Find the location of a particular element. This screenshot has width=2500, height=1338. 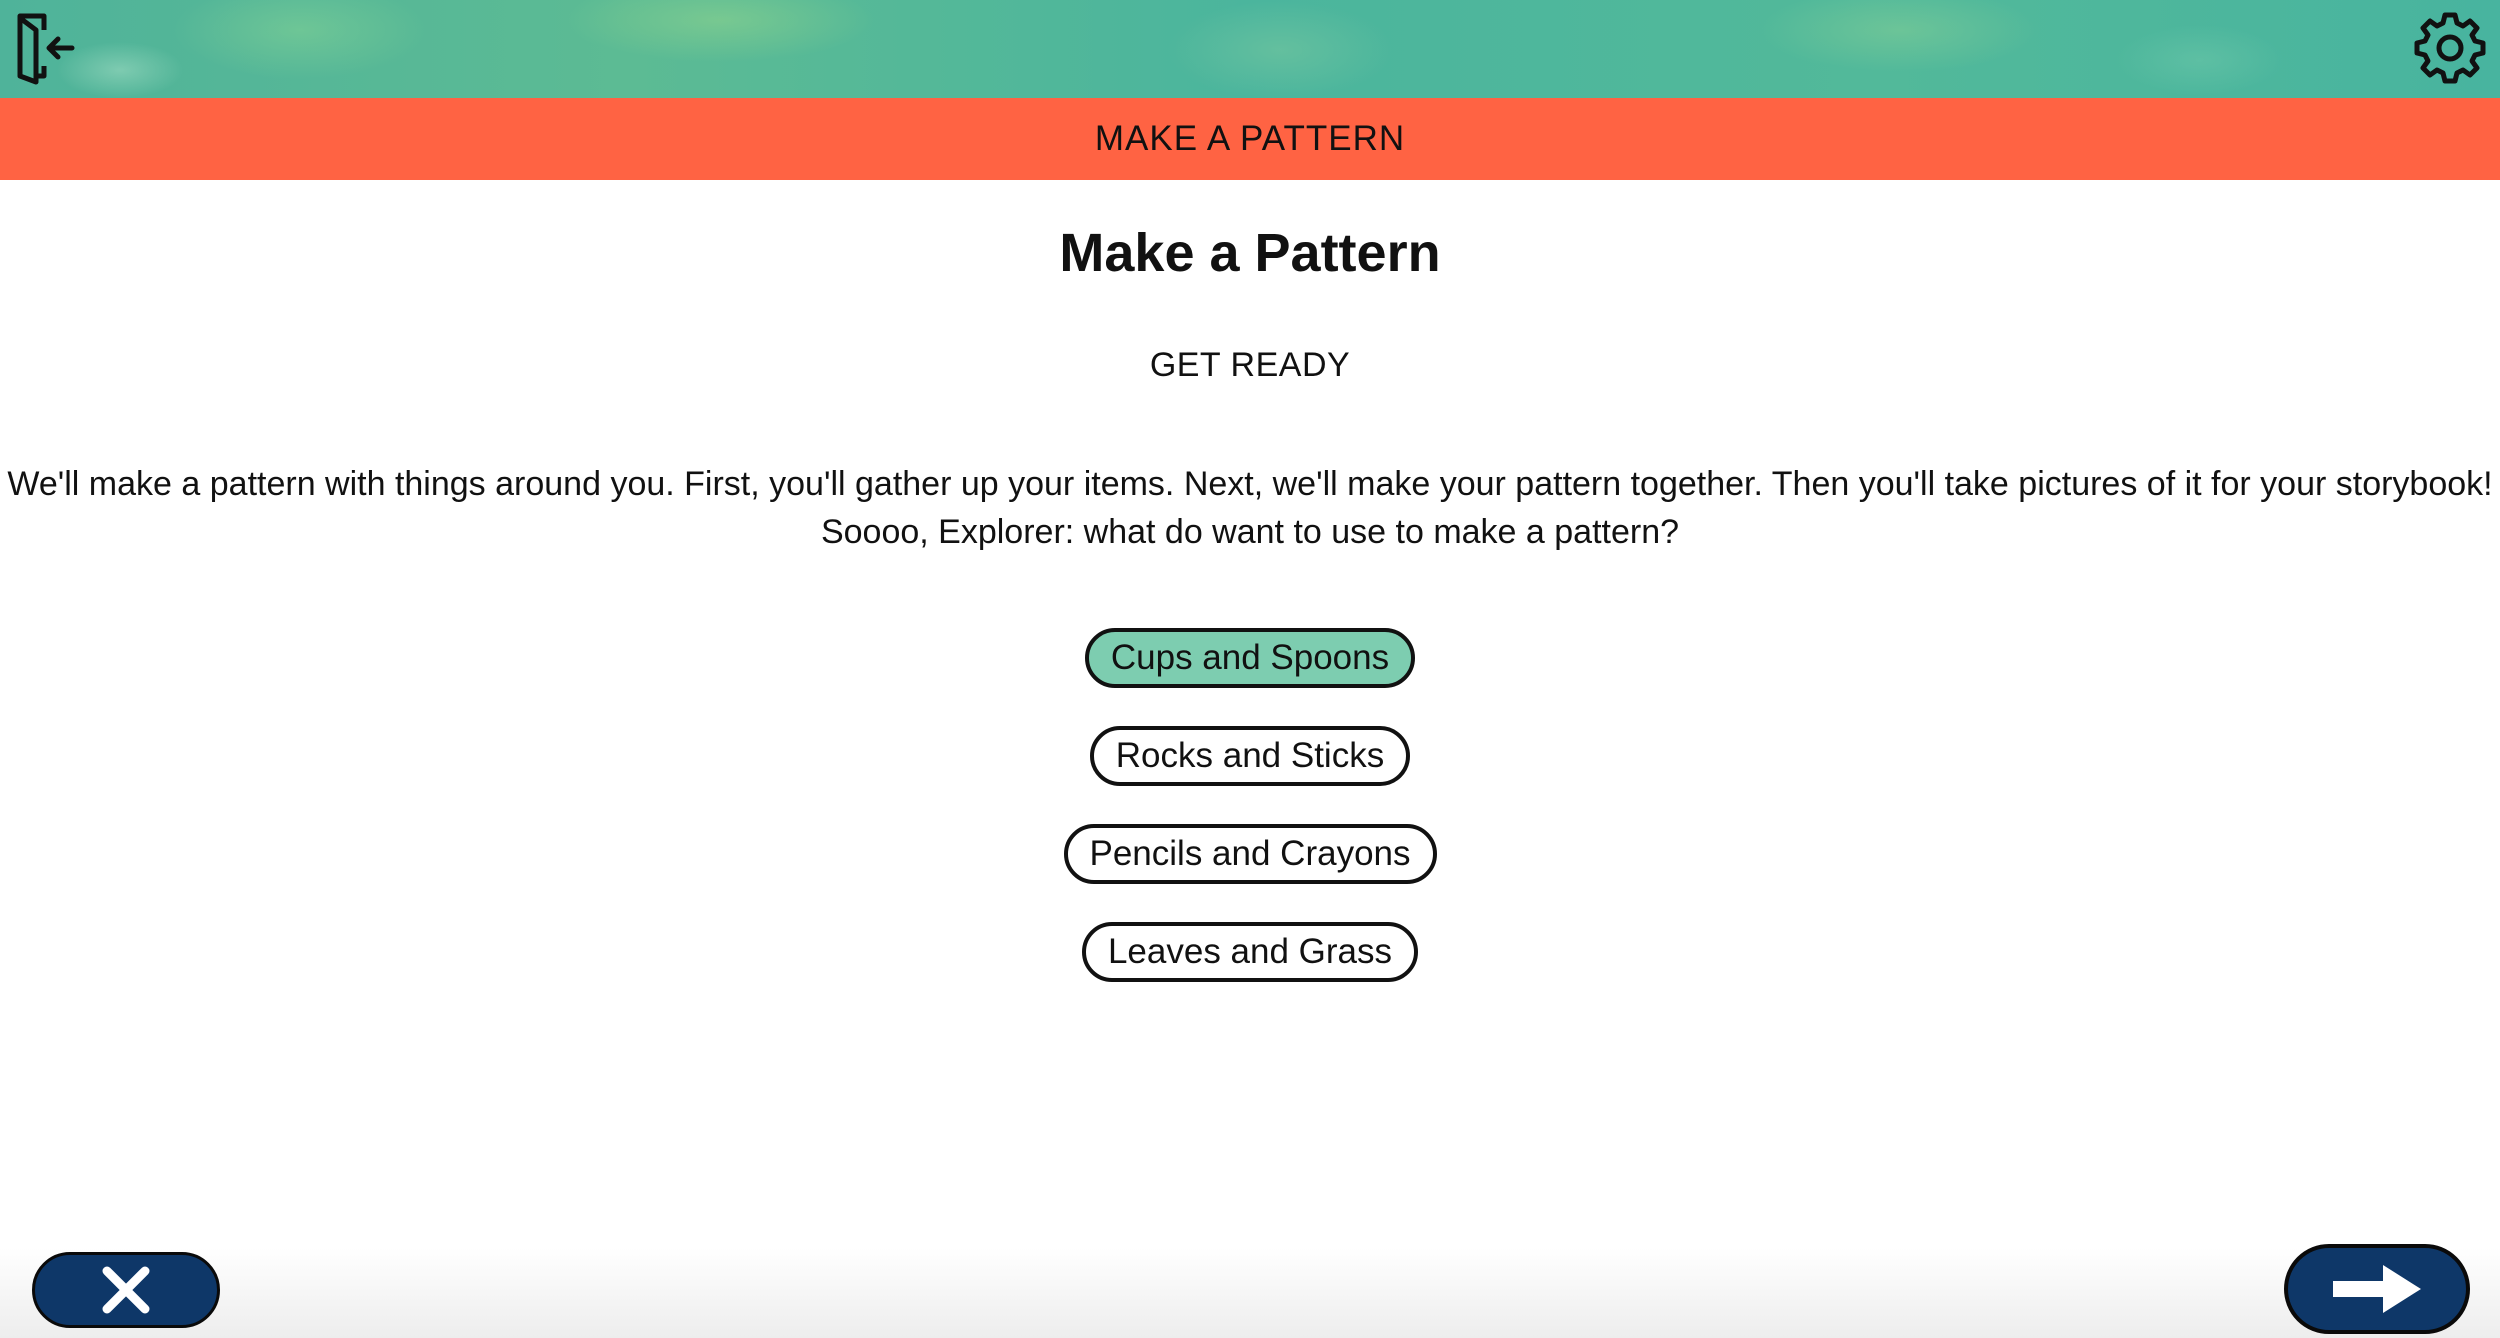

activity-title-bar-label: MAKE A PATTERN is located at coordinates (1250, 138).